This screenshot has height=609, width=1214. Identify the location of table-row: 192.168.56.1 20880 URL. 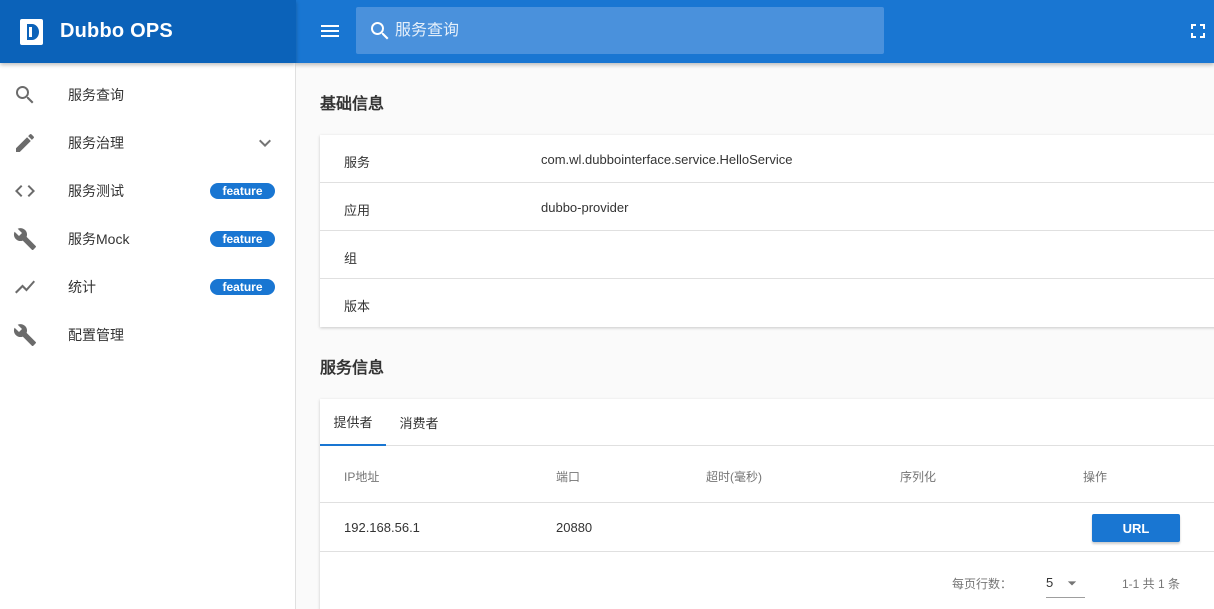
(767, 527).